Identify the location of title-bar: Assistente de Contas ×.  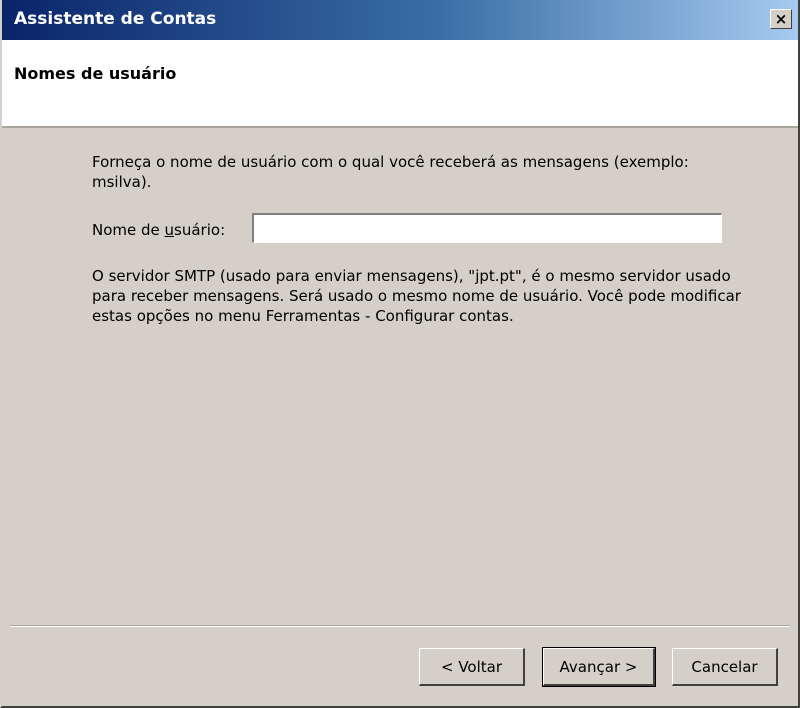
(400, 20).